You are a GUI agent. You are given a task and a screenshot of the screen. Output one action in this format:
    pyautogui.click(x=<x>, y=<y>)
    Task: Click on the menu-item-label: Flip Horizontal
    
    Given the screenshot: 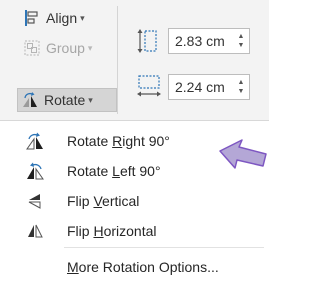 What is the action you would take?
    pyautogui.click(x=112, y=231)
    